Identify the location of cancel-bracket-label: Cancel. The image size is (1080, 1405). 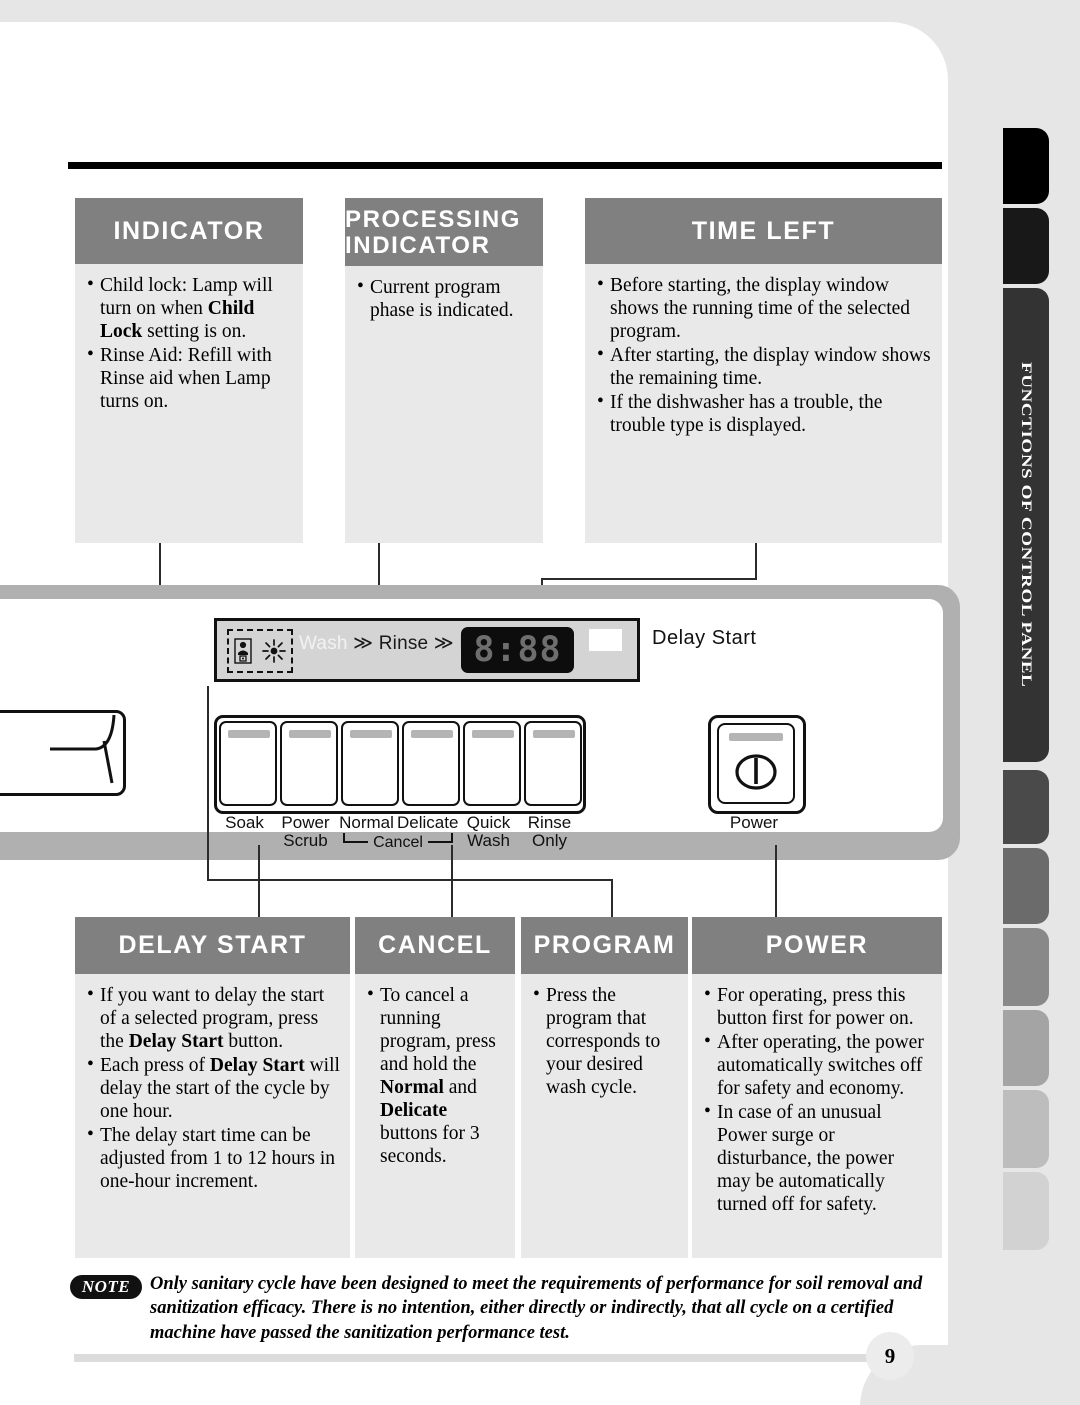
(398, 842).